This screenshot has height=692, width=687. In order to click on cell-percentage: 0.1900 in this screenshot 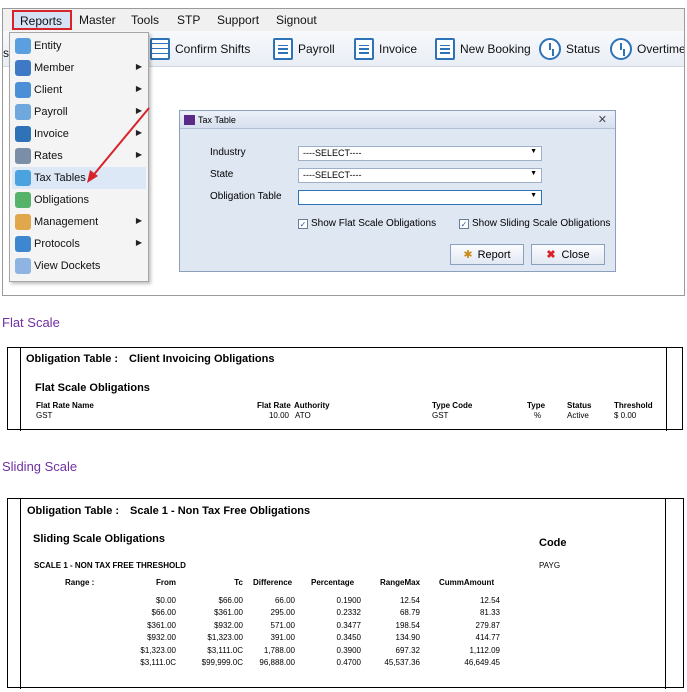, I will do `click(348, 600)`.